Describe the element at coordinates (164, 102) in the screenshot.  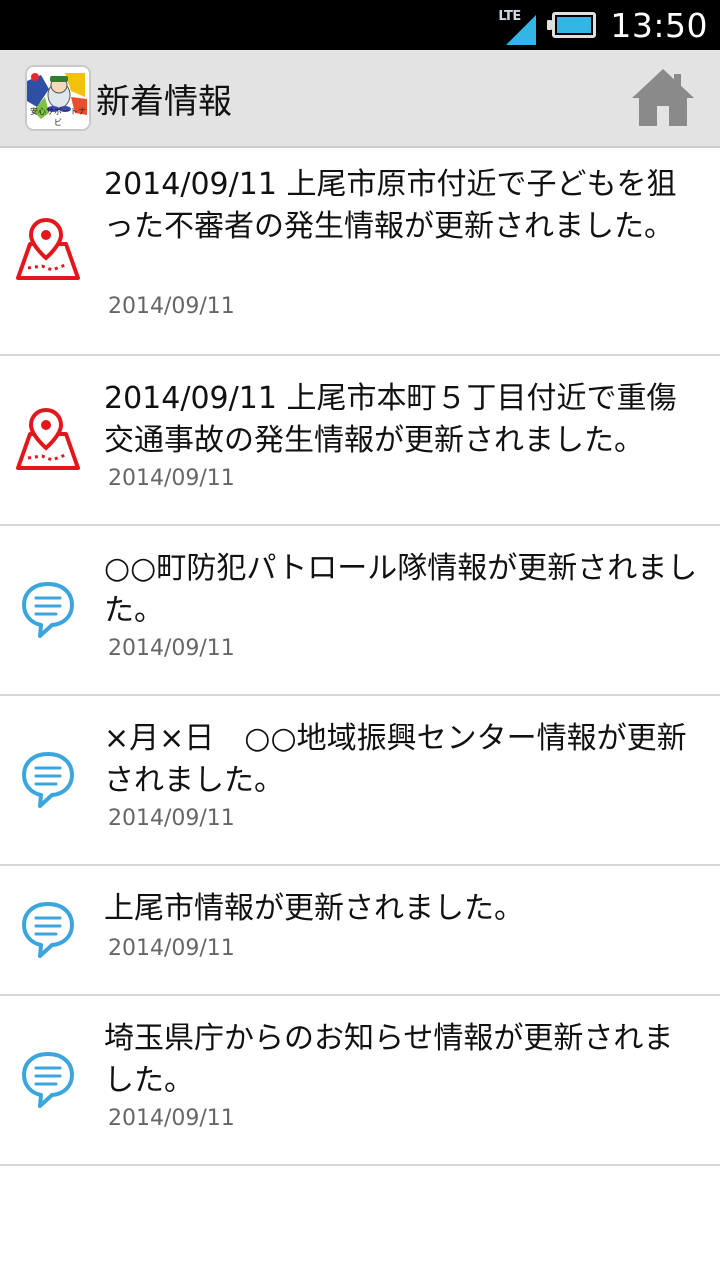
I see `page-title: 新着情報` at that location.